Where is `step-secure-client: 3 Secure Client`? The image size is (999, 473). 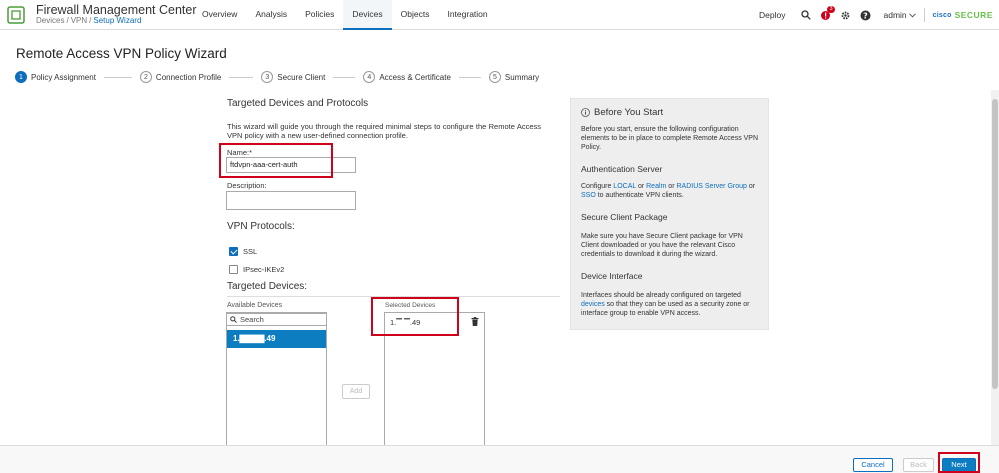 step-secure-client: 3 Secure Client is located at coordinates (293, 77).